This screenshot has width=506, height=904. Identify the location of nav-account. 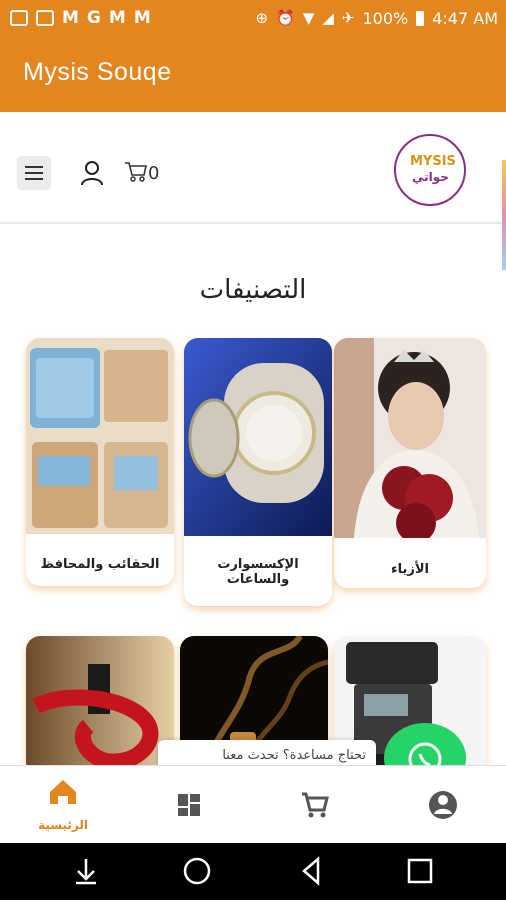
(441, 805).